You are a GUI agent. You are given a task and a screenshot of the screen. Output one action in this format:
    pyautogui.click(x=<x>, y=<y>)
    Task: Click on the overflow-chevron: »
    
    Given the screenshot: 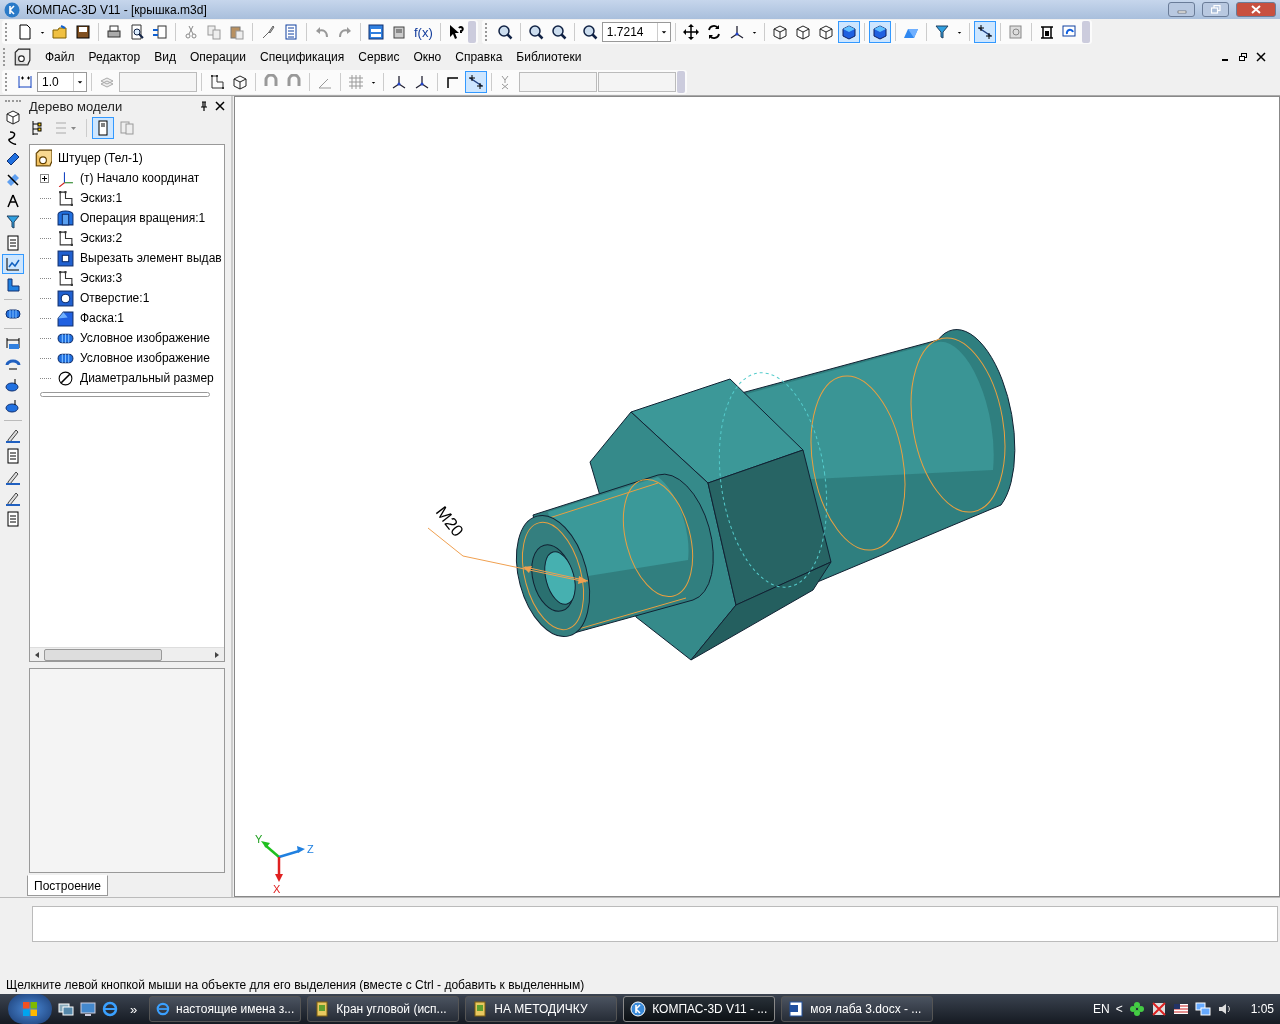 What is the action you would take?
    pyautogui.click(x=134, y=1009)
    